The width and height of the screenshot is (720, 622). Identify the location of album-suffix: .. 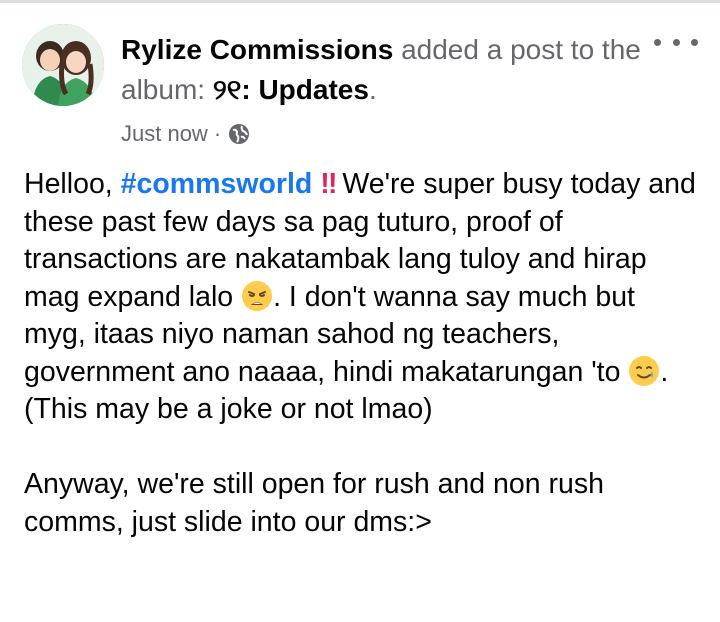
(372, 89).